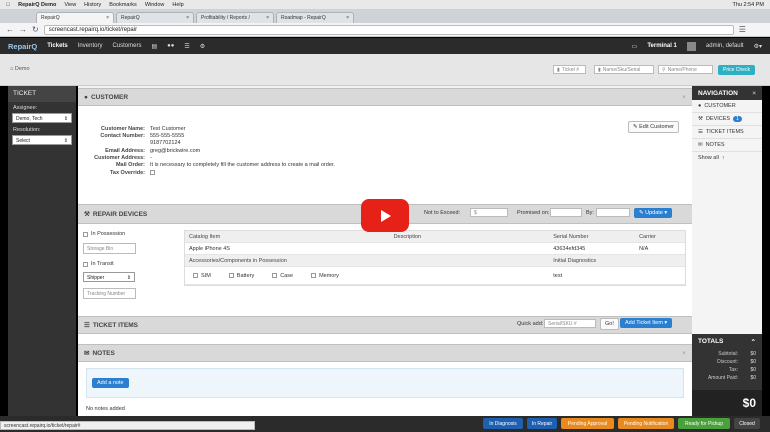 The height and width of the screenshot is (432, 770). Describe the element at coordinates (503, 423) in the screenshot. I see `in-diagnosis-button: In Diagnosis` at that location.